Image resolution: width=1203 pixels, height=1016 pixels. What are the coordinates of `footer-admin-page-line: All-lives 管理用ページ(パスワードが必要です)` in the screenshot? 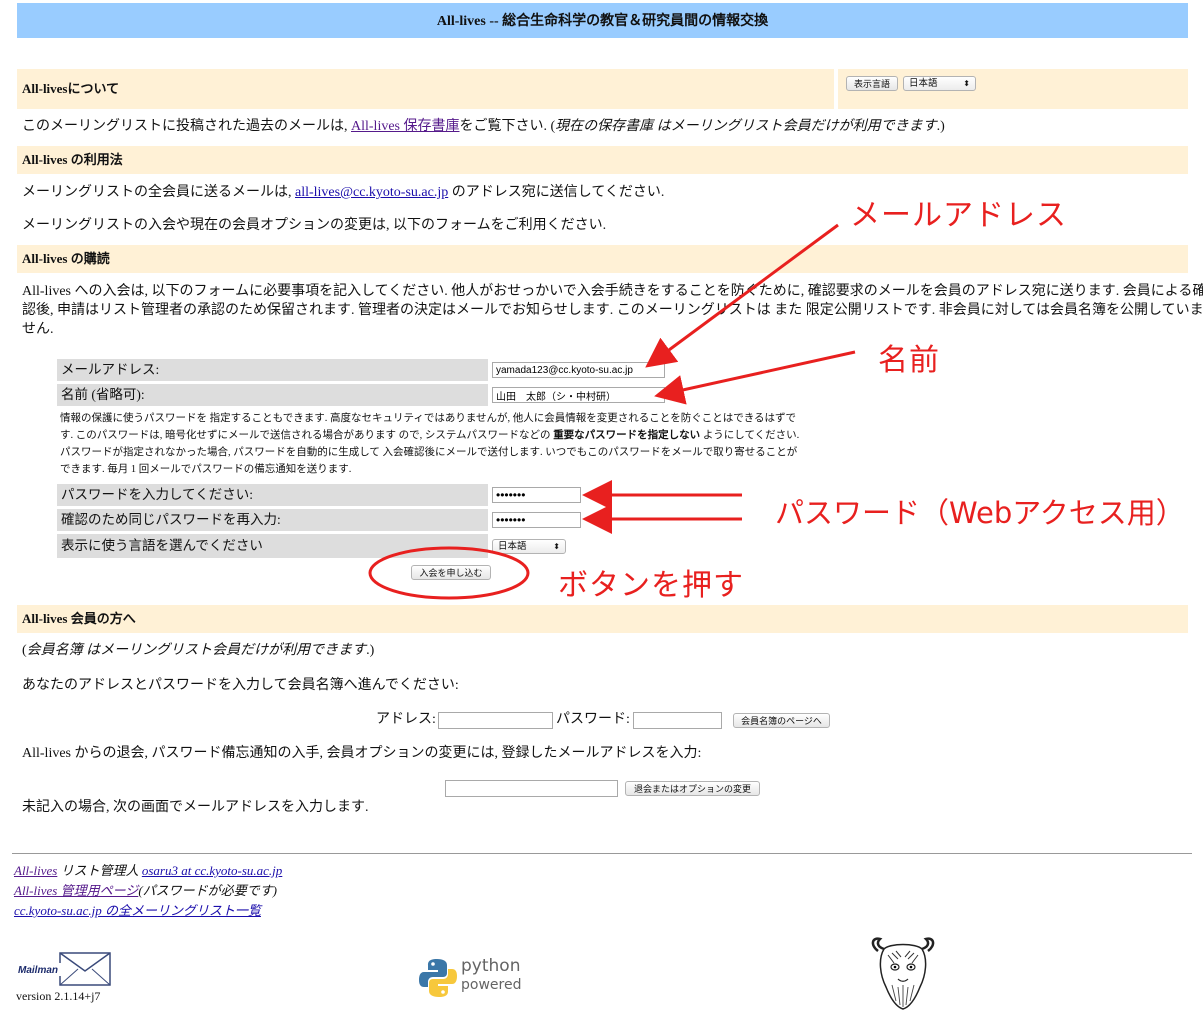 It's located at (145, 891).